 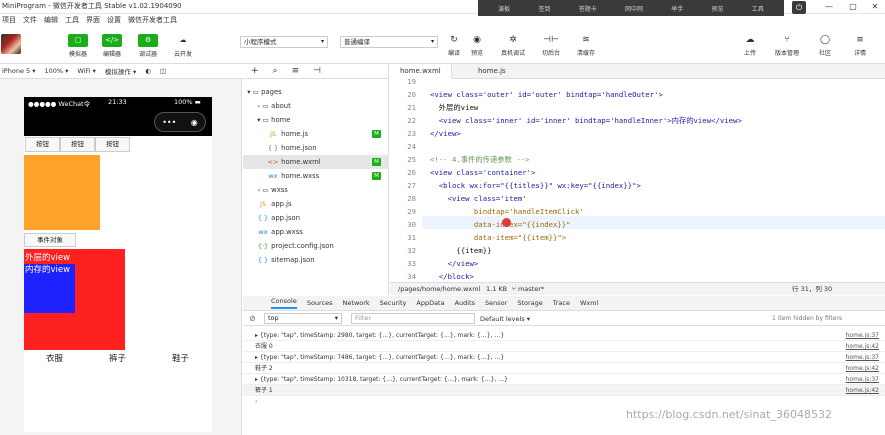 What do you see at coordinates (496, 303) in the screenshot?
I see `tab-sensor: Sensor` at bounding box center [496, 303].